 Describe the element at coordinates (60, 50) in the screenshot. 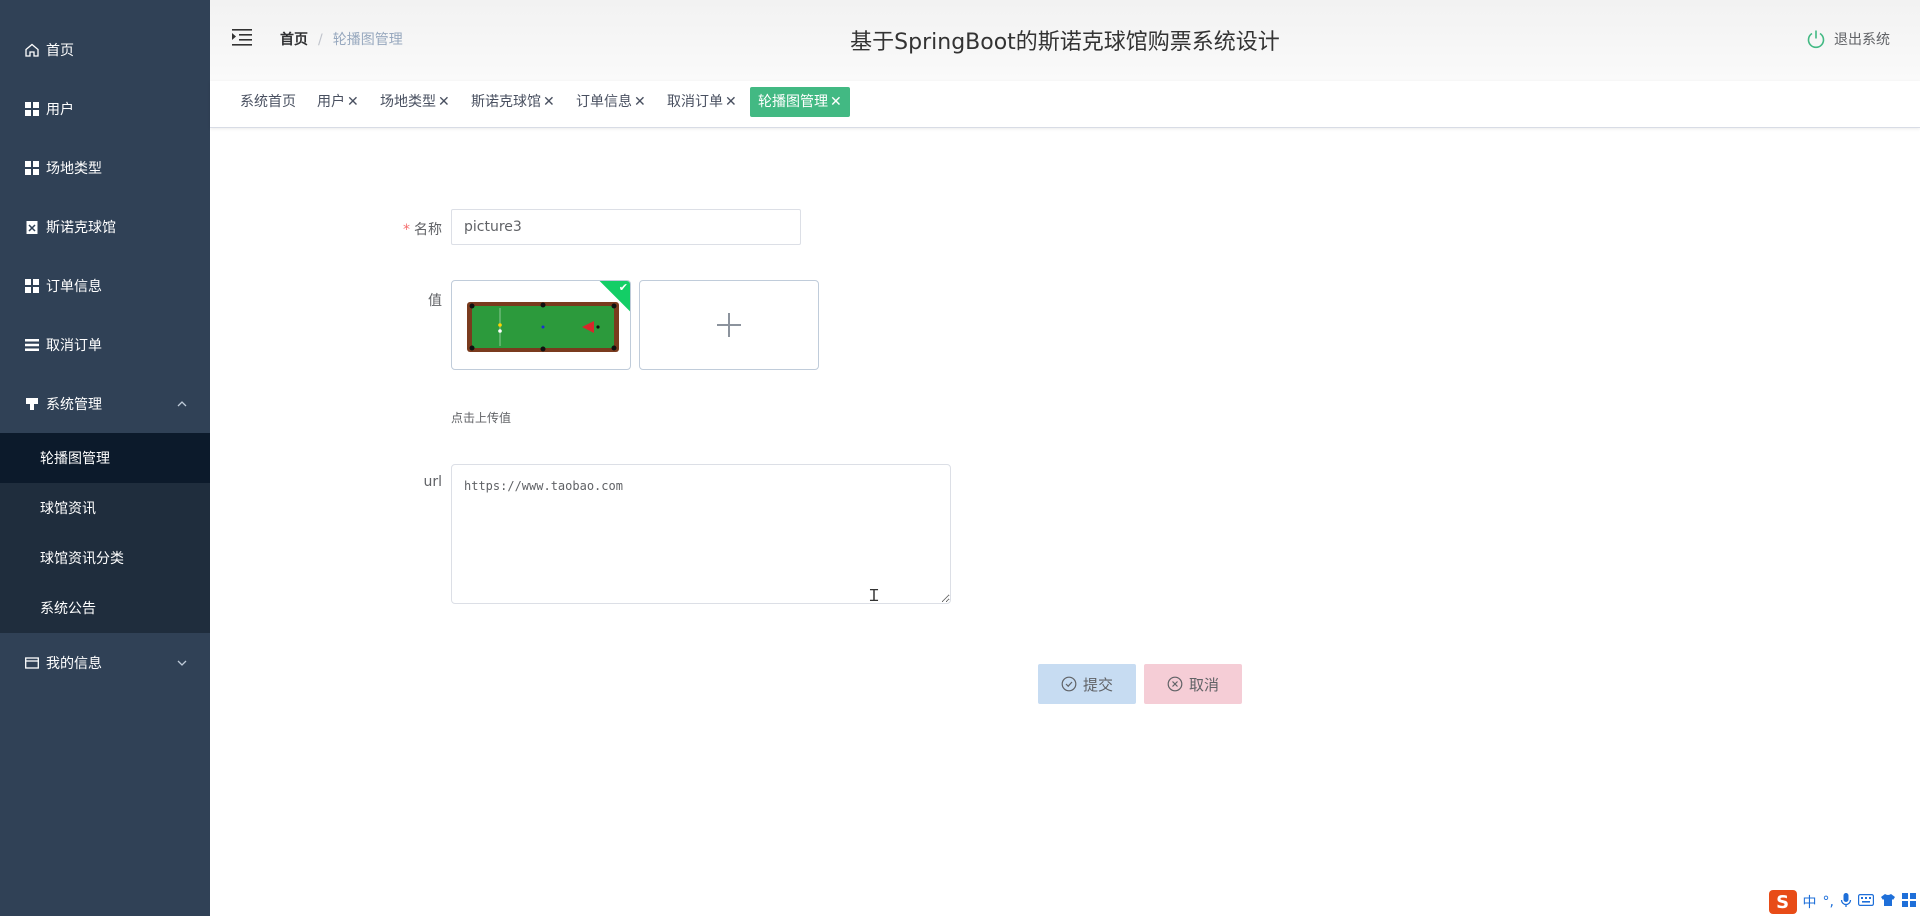

I see `sidebar-item-label: 首页` at that location.